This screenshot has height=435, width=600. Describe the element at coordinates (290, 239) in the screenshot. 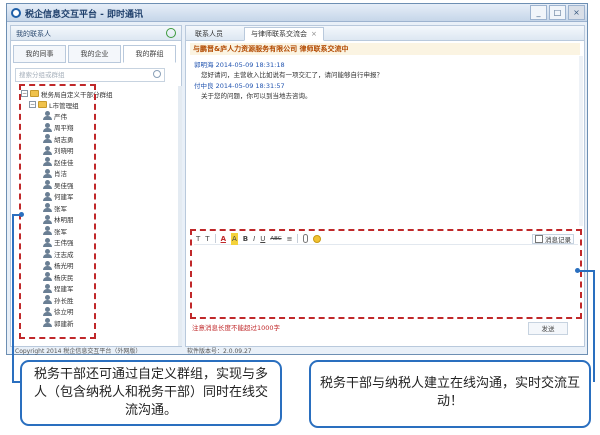

I see `align-button: ≡` at that location.